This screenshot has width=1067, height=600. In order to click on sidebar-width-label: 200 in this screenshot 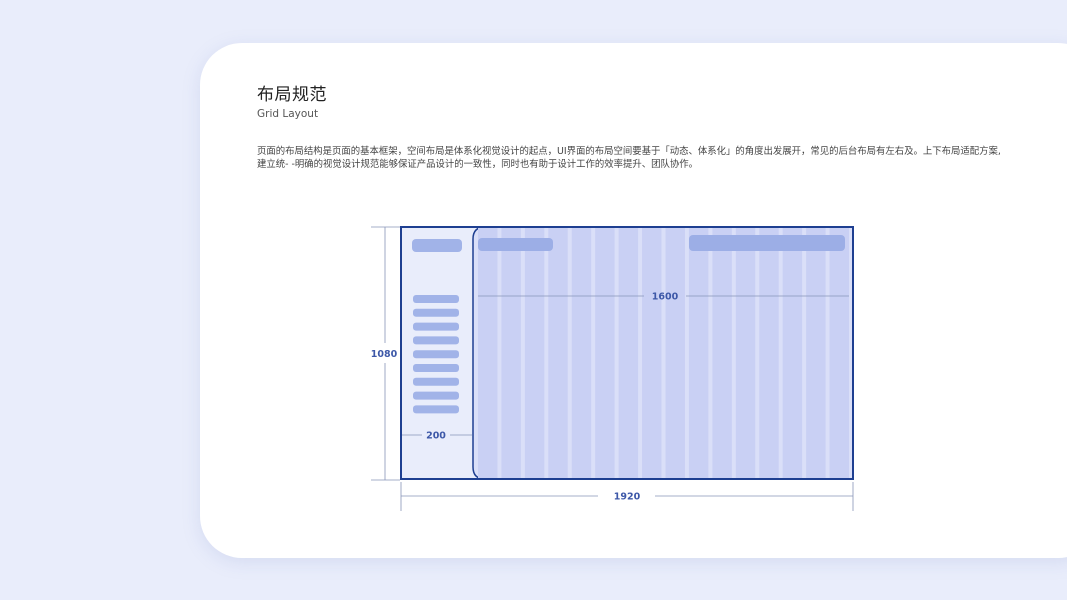, I will do `click(436, 436)`.